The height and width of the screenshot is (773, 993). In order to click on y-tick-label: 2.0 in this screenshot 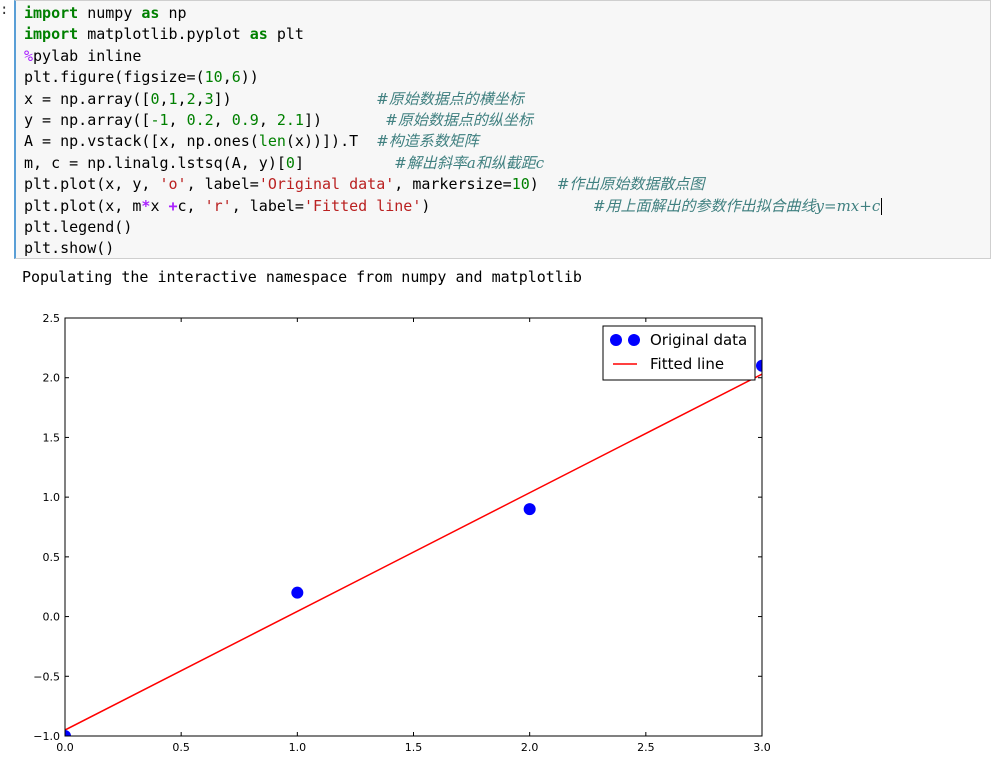, I will do `click(52, 378)`.